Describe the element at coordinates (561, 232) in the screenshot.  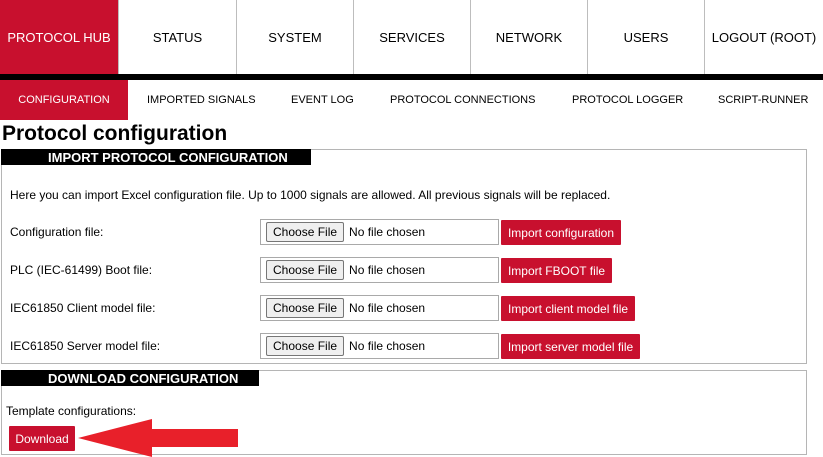
I see `import-configuration-button: Import configuration` at that location.